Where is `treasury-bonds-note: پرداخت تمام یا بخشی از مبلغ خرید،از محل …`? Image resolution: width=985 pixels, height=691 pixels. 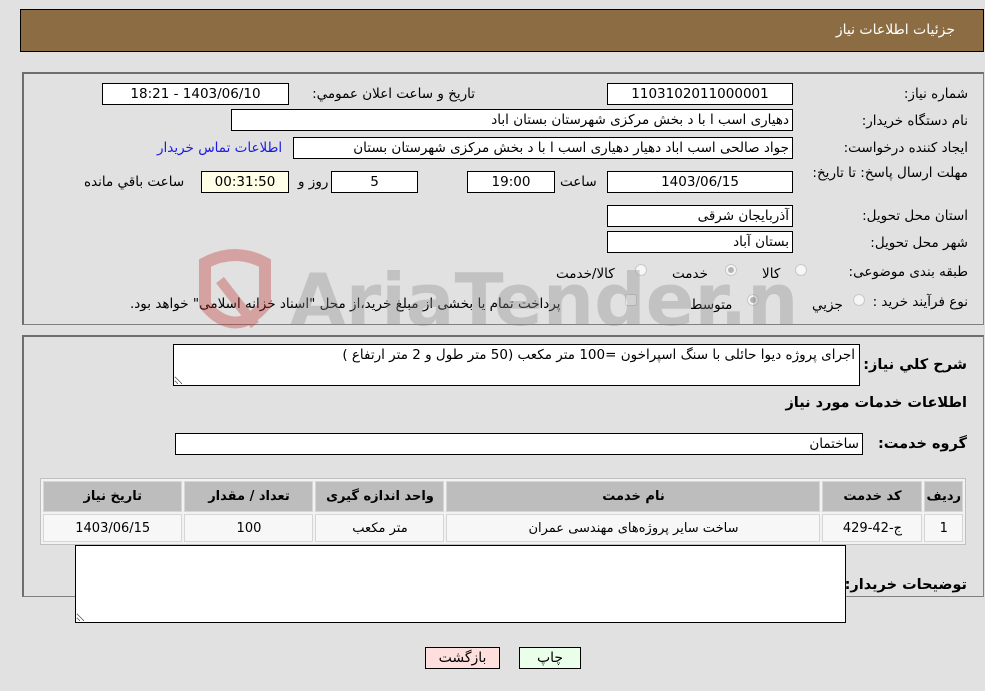
treasury-bonds-note: پرداخت تمام یا بخشی از مبلغ خرید،از محل … is located at coordinates (345, 304).